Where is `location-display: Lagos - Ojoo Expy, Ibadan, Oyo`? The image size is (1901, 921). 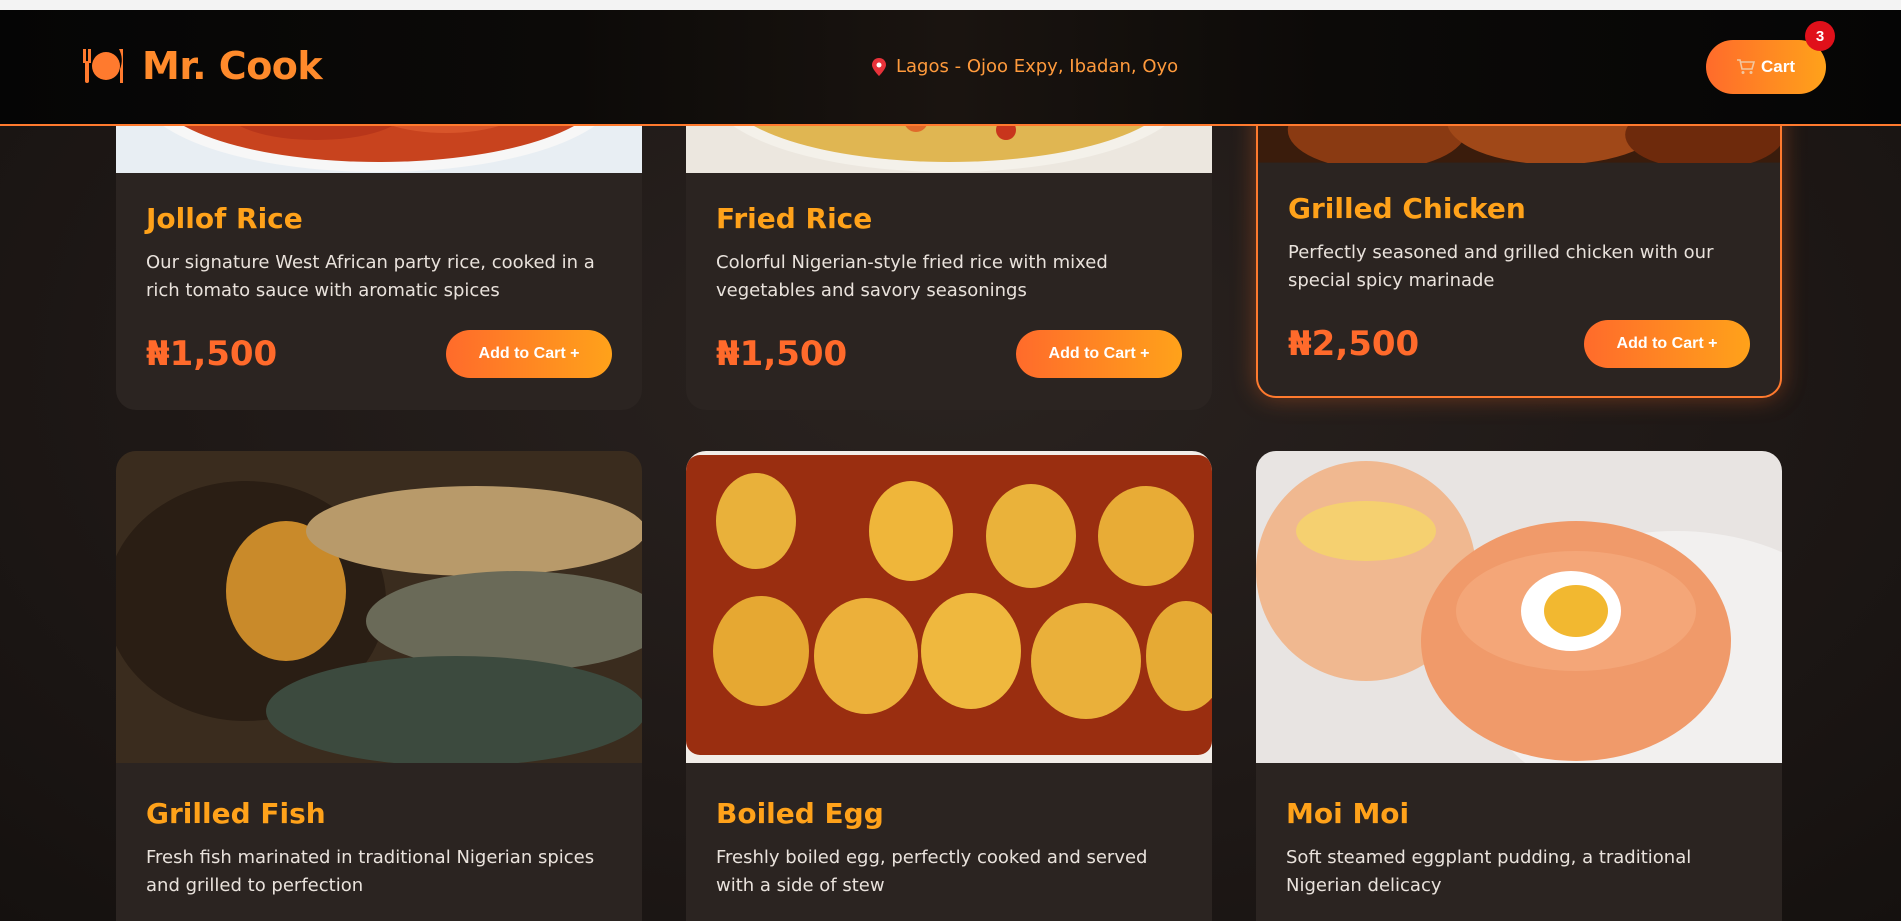
location-display: Lagos - Ojoo Expy, Ibadan, Oyo is located at coordinates (1025, 66).